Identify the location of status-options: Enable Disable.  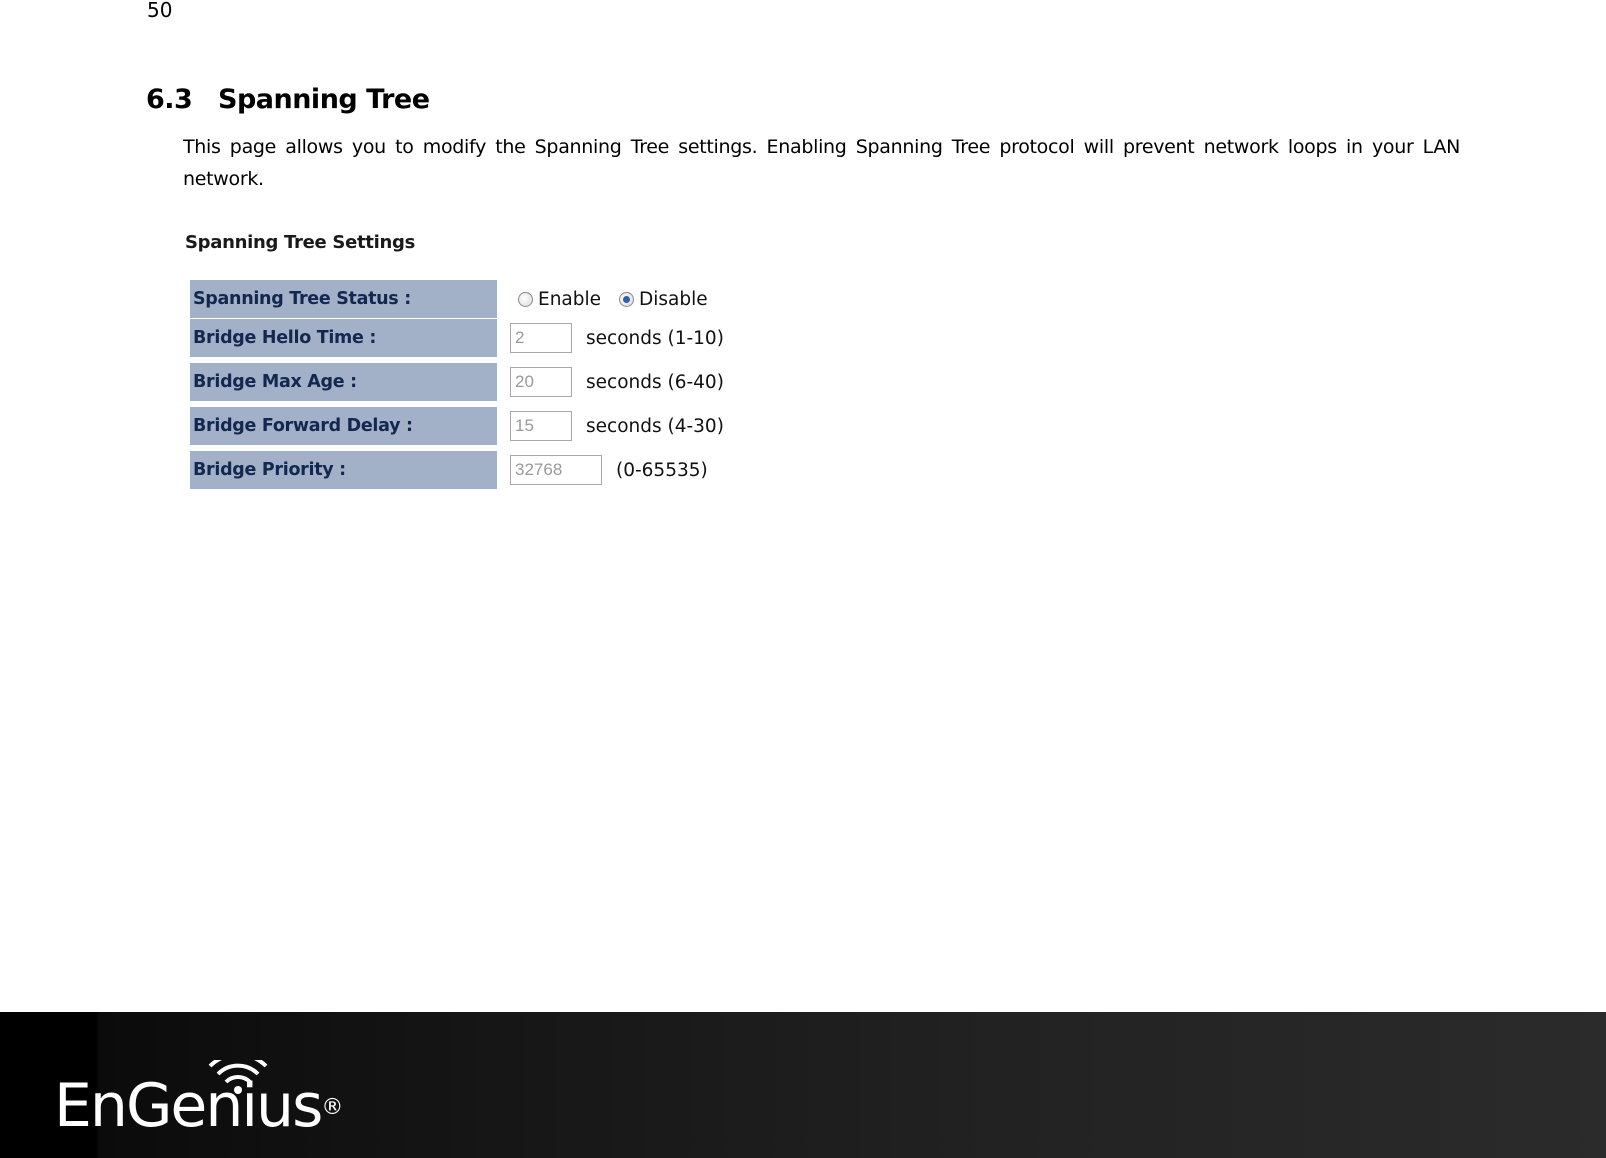
(622, 299).